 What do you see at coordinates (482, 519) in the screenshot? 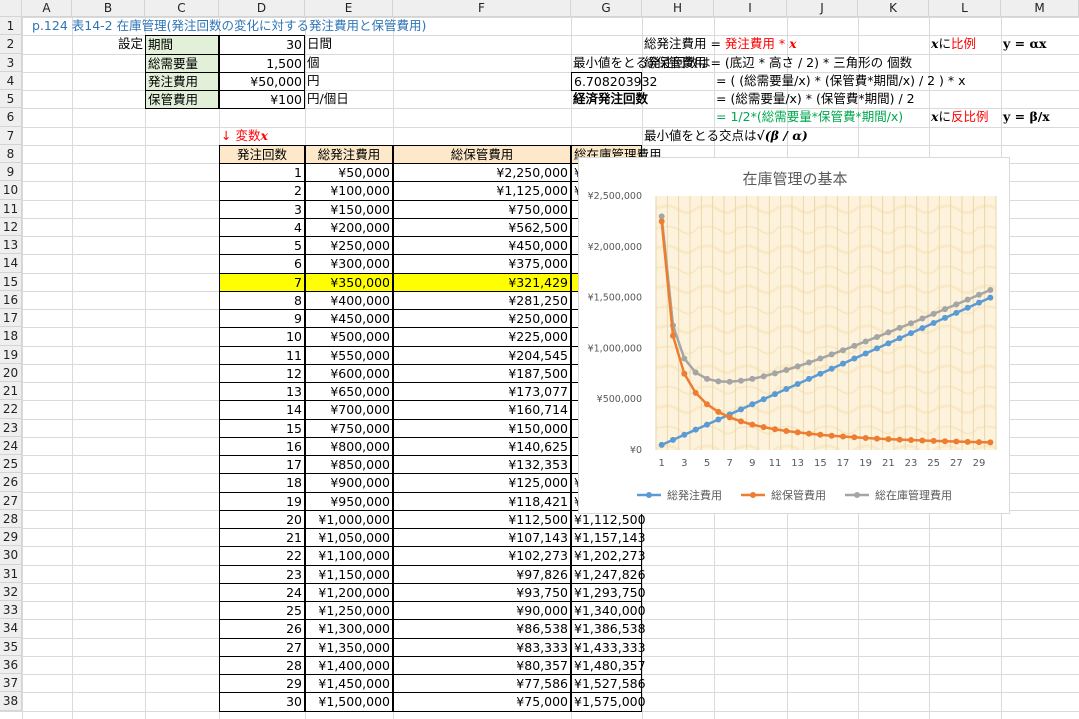
I see `table-cell: ¥112,500` at bounding box center [482, 519].